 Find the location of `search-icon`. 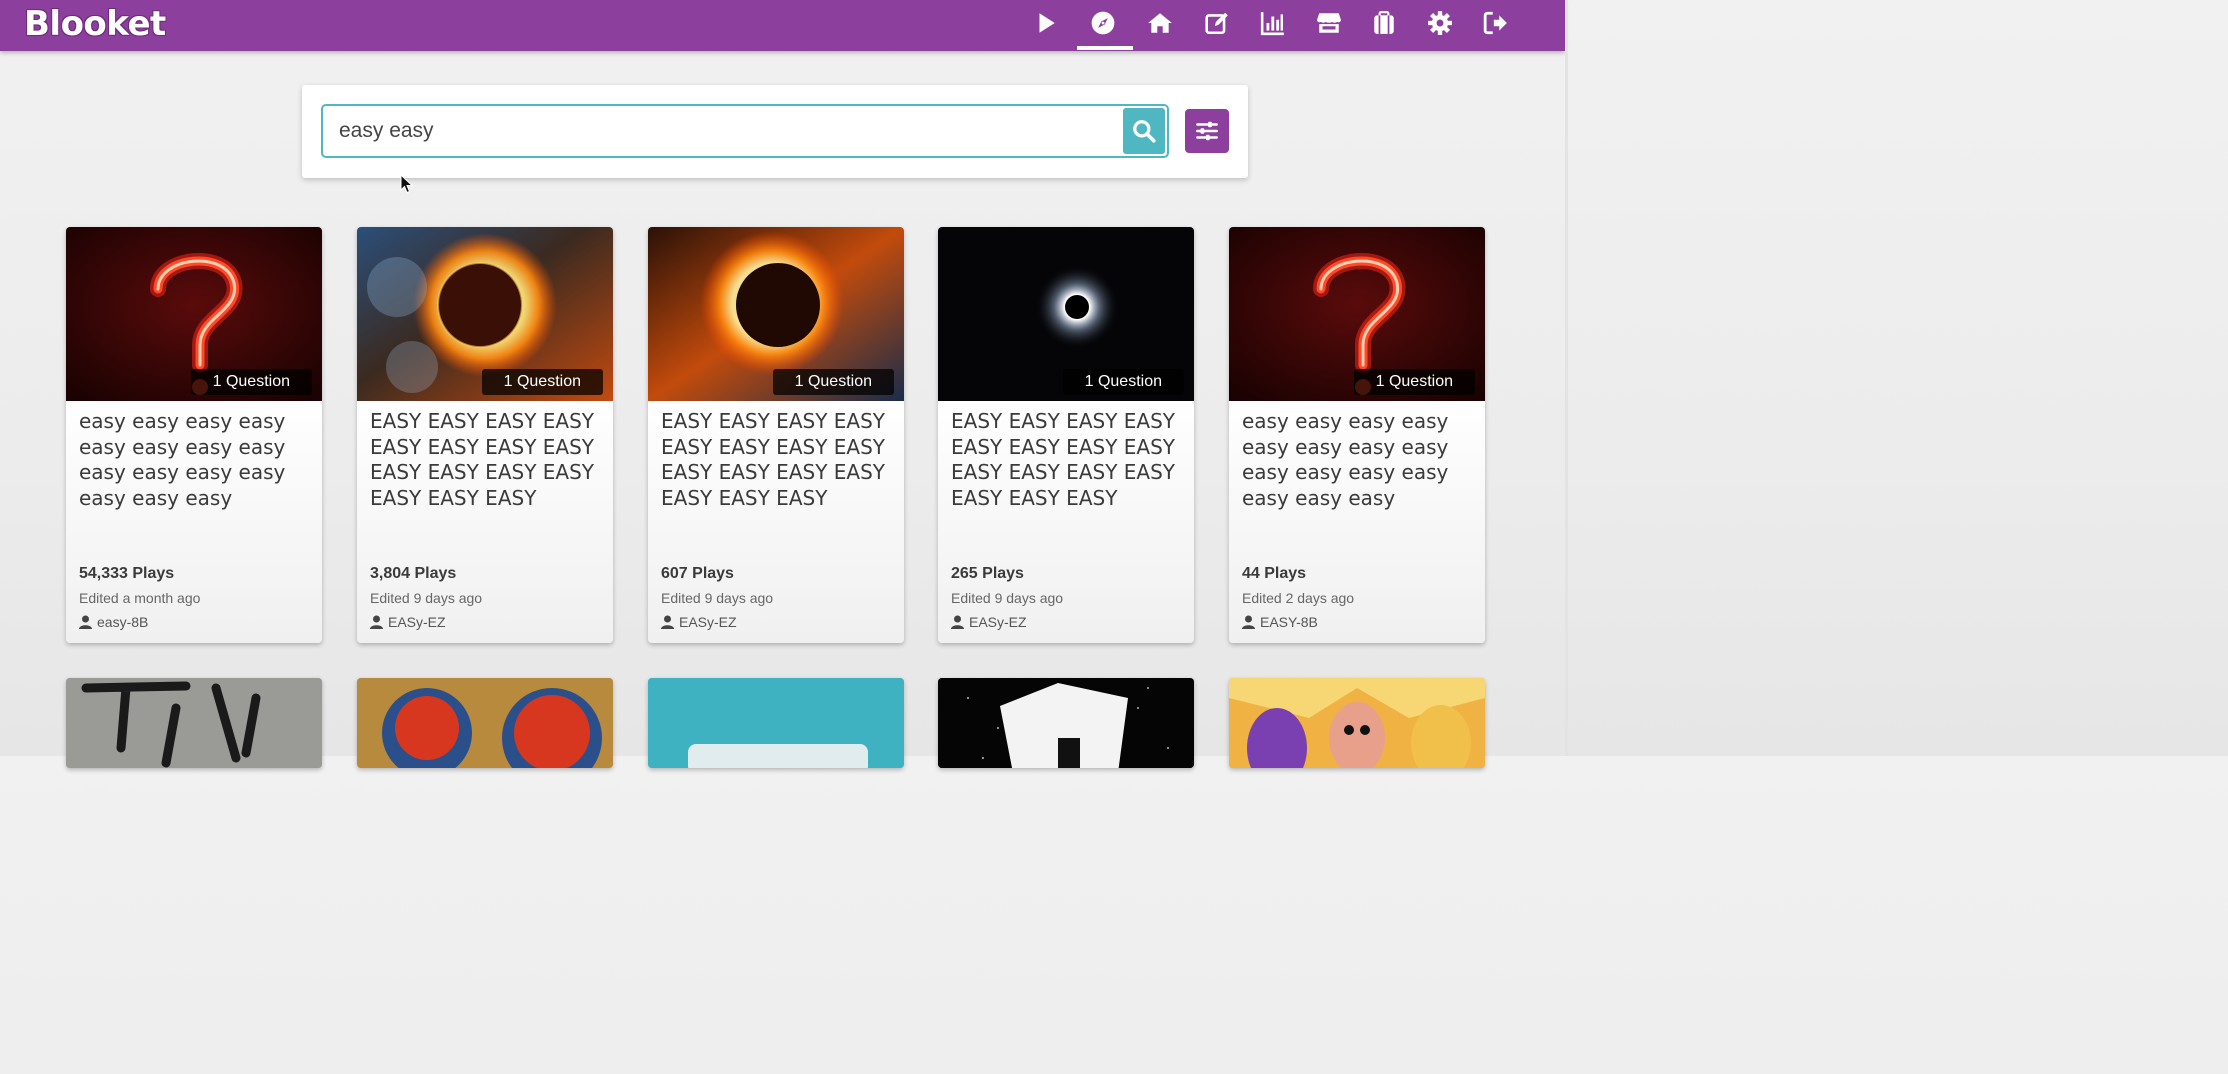

search-icon is located at coordinates (1144, 131).